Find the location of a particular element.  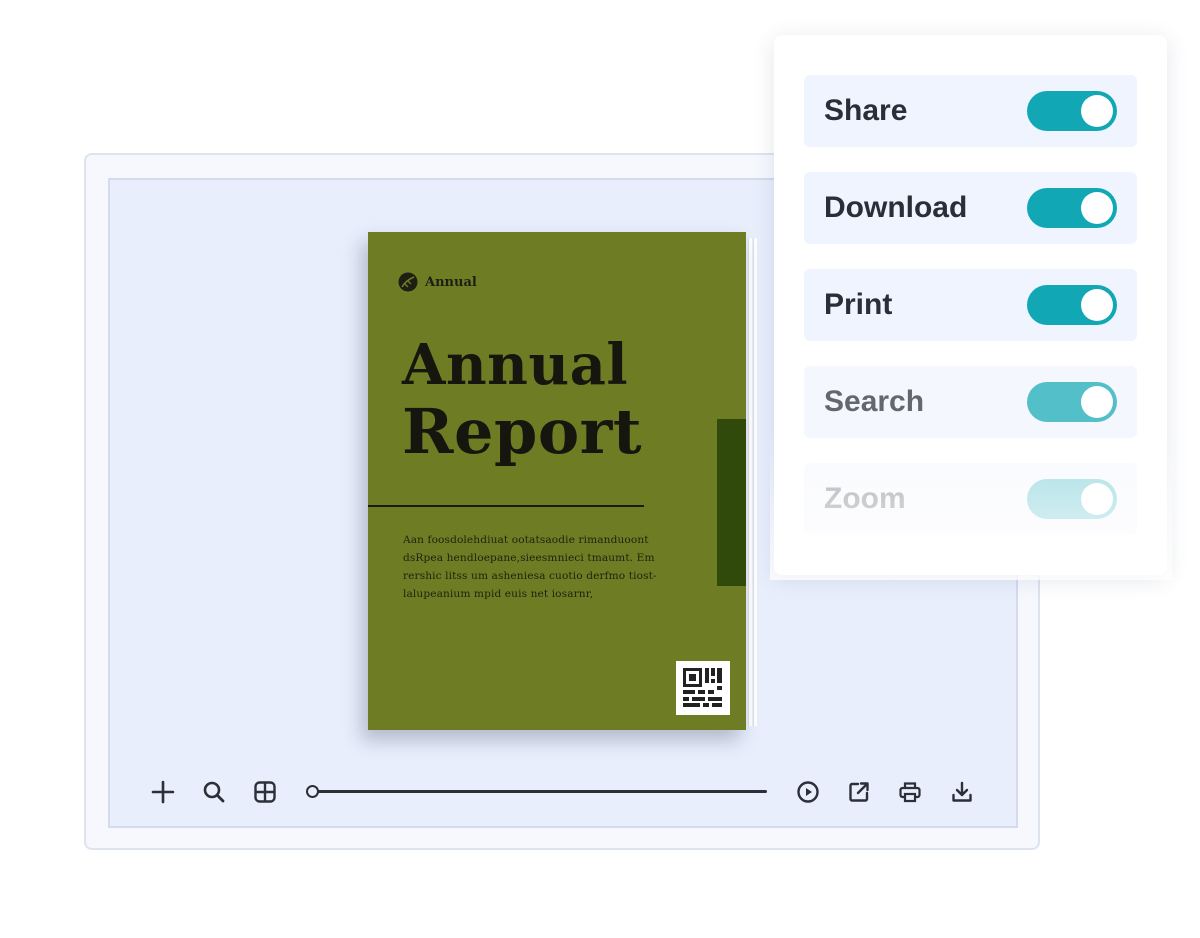

zoom-in-icon is located at coordinates (163, 792).